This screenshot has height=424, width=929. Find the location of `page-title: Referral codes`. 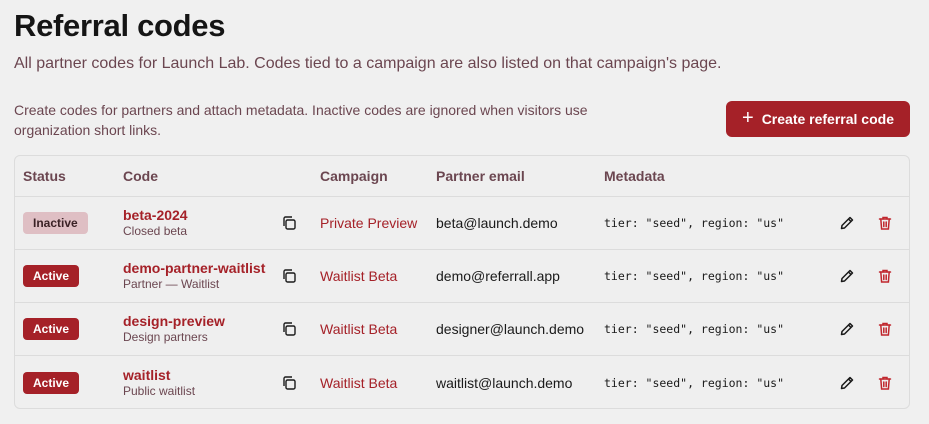

page-title: Referral codes is located at coordinates (120, 25).